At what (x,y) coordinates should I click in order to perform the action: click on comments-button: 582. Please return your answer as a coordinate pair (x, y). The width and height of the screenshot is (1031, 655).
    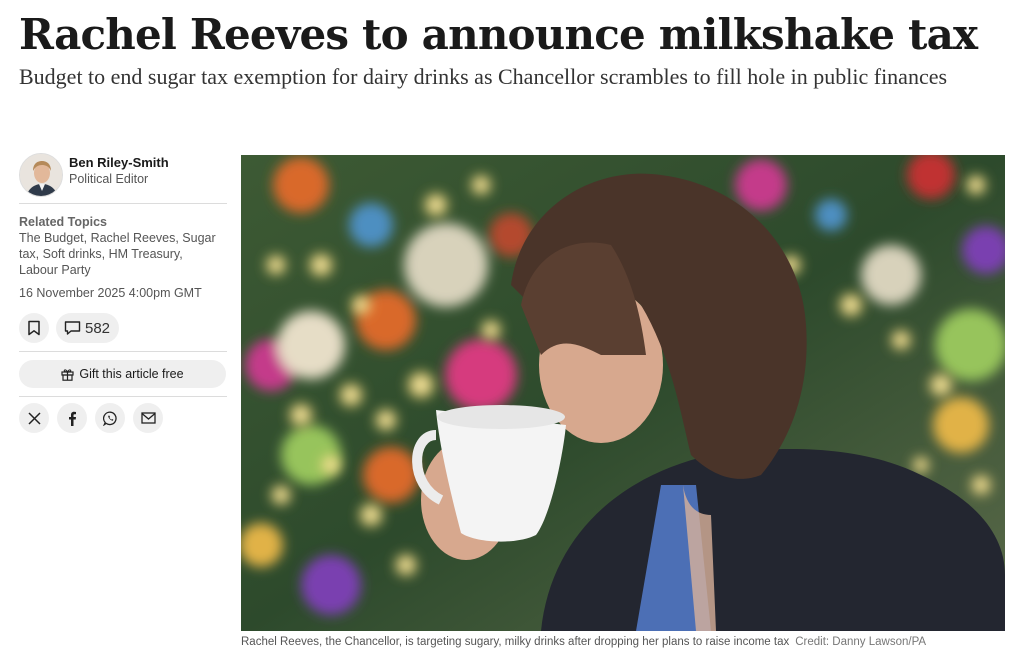
    Looking at the image, I should click on (88, 328).